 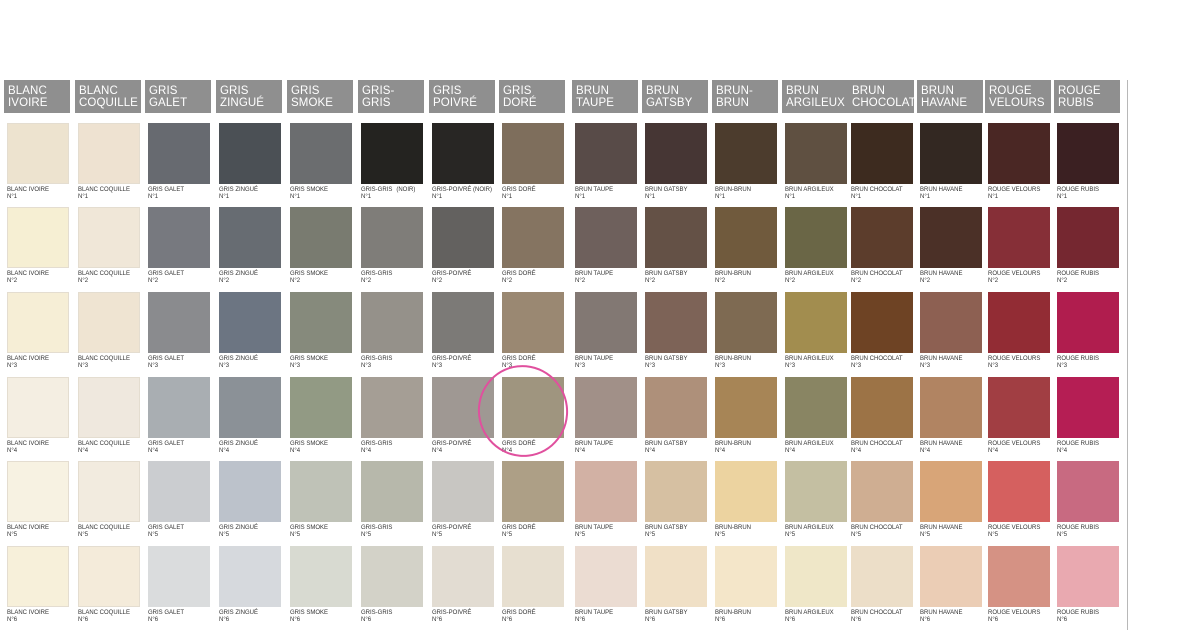 What do you see at coordinates (609, 448) in the screenshot?
I see `swatch-label: BRUN TAUPE N°4` at bounding box center [609, 448].